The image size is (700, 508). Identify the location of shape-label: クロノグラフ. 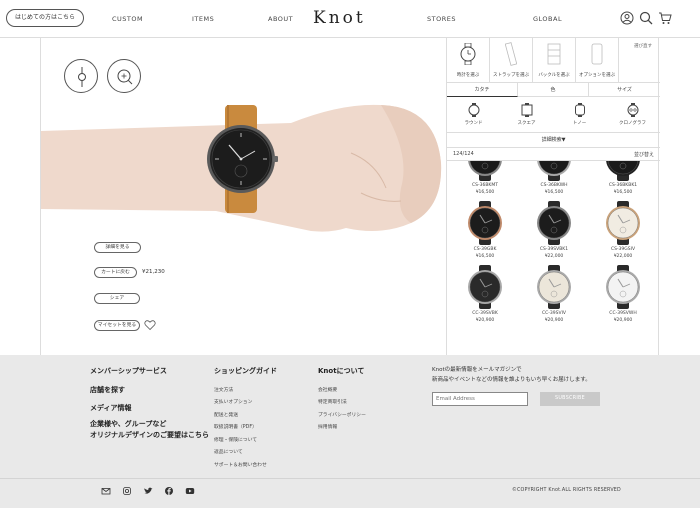
(632, 123).